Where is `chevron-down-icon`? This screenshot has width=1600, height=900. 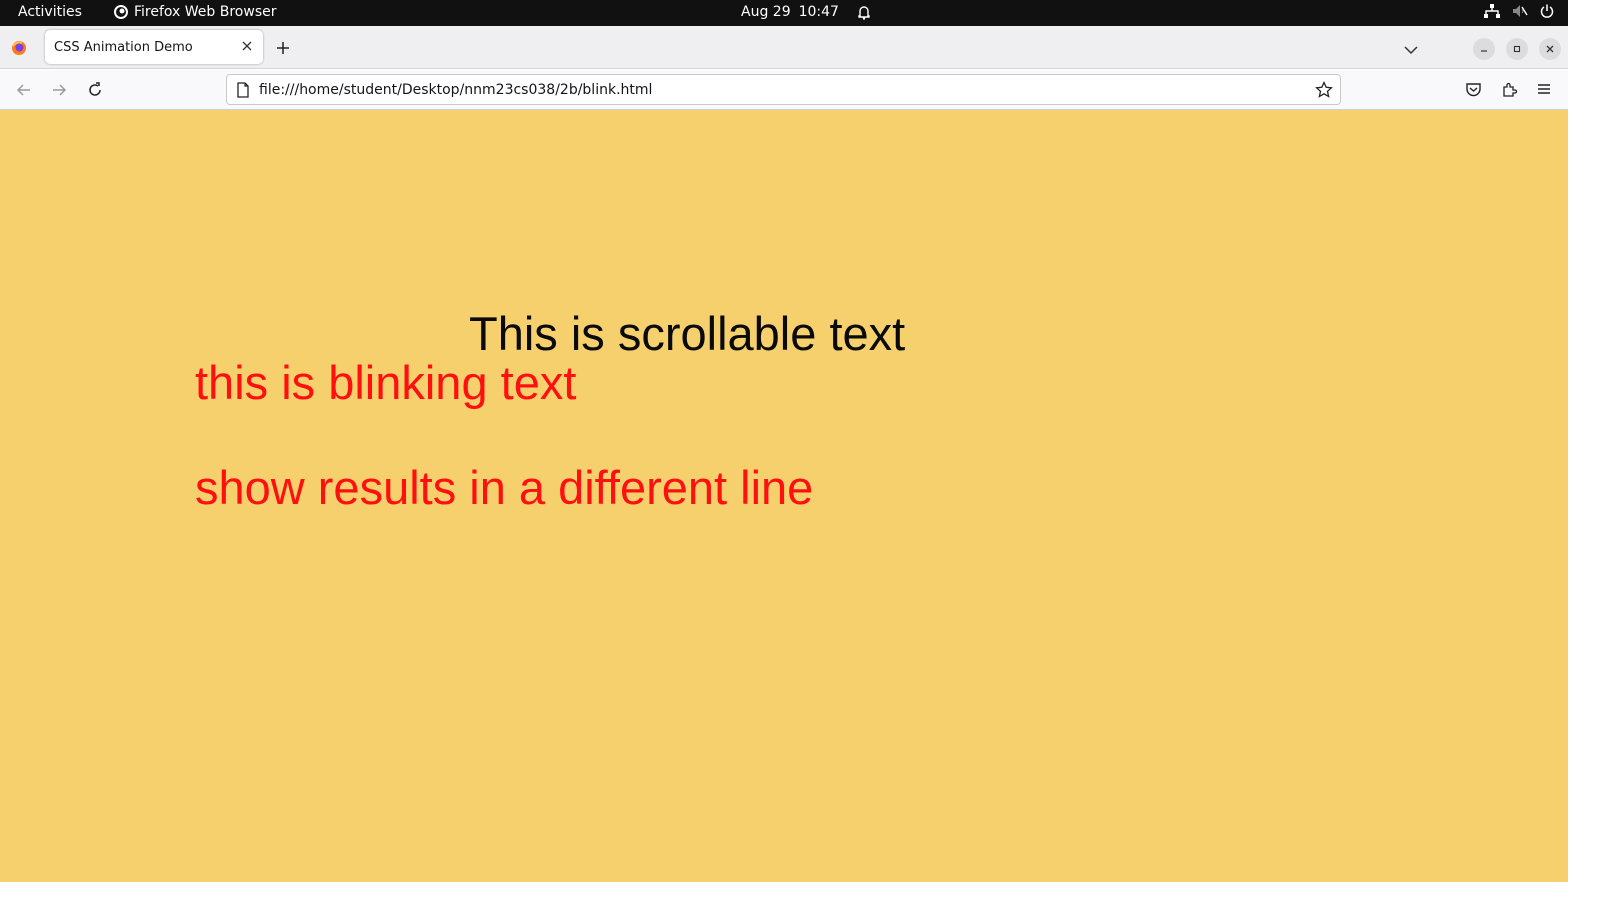
chevron-down-icon is located at coordinates (1411, 50).